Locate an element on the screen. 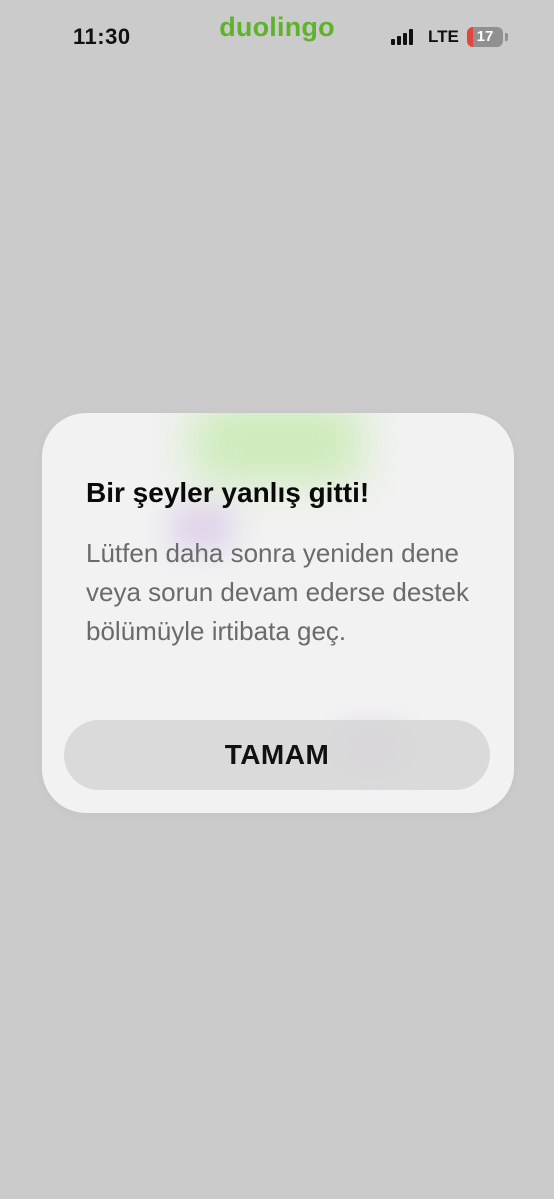 The image size is (554, 1199). ok-button: TAMAM is located at coordinates (277, 755).